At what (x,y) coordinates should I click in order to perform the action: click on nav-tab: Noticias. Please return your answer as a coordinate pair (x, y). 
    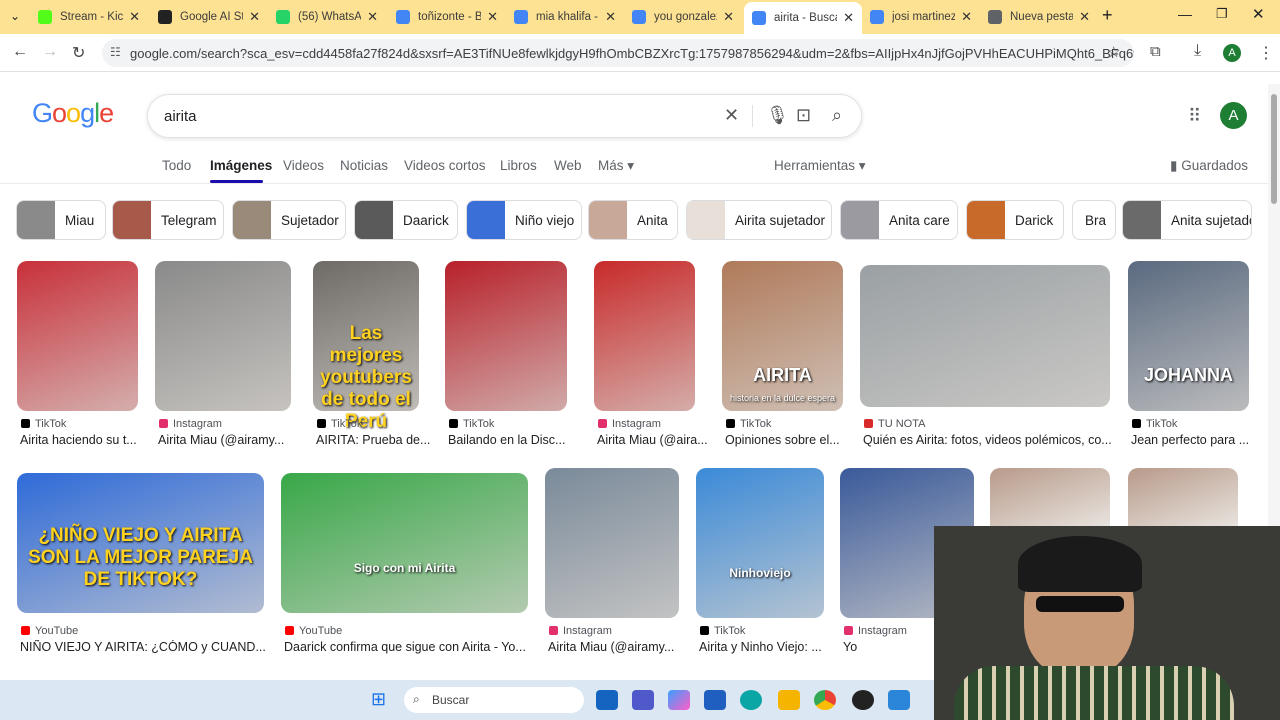
    Looking at the image, I should click on (364, 165).